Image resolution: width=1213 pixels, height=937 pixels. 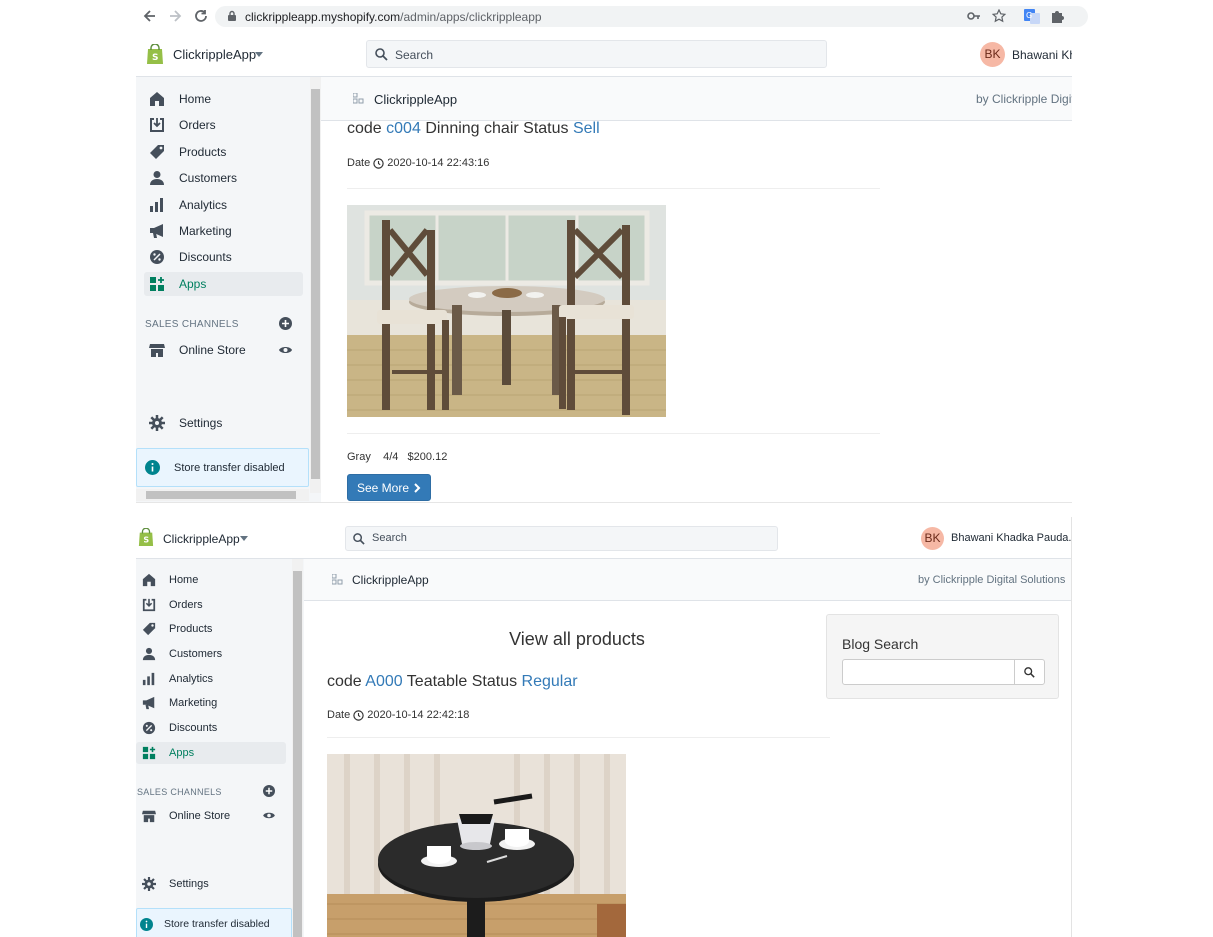 What do you see at coordinates (604, 502) in the screenshot?
I see `panel-separator` at bounding box center [604, 502].